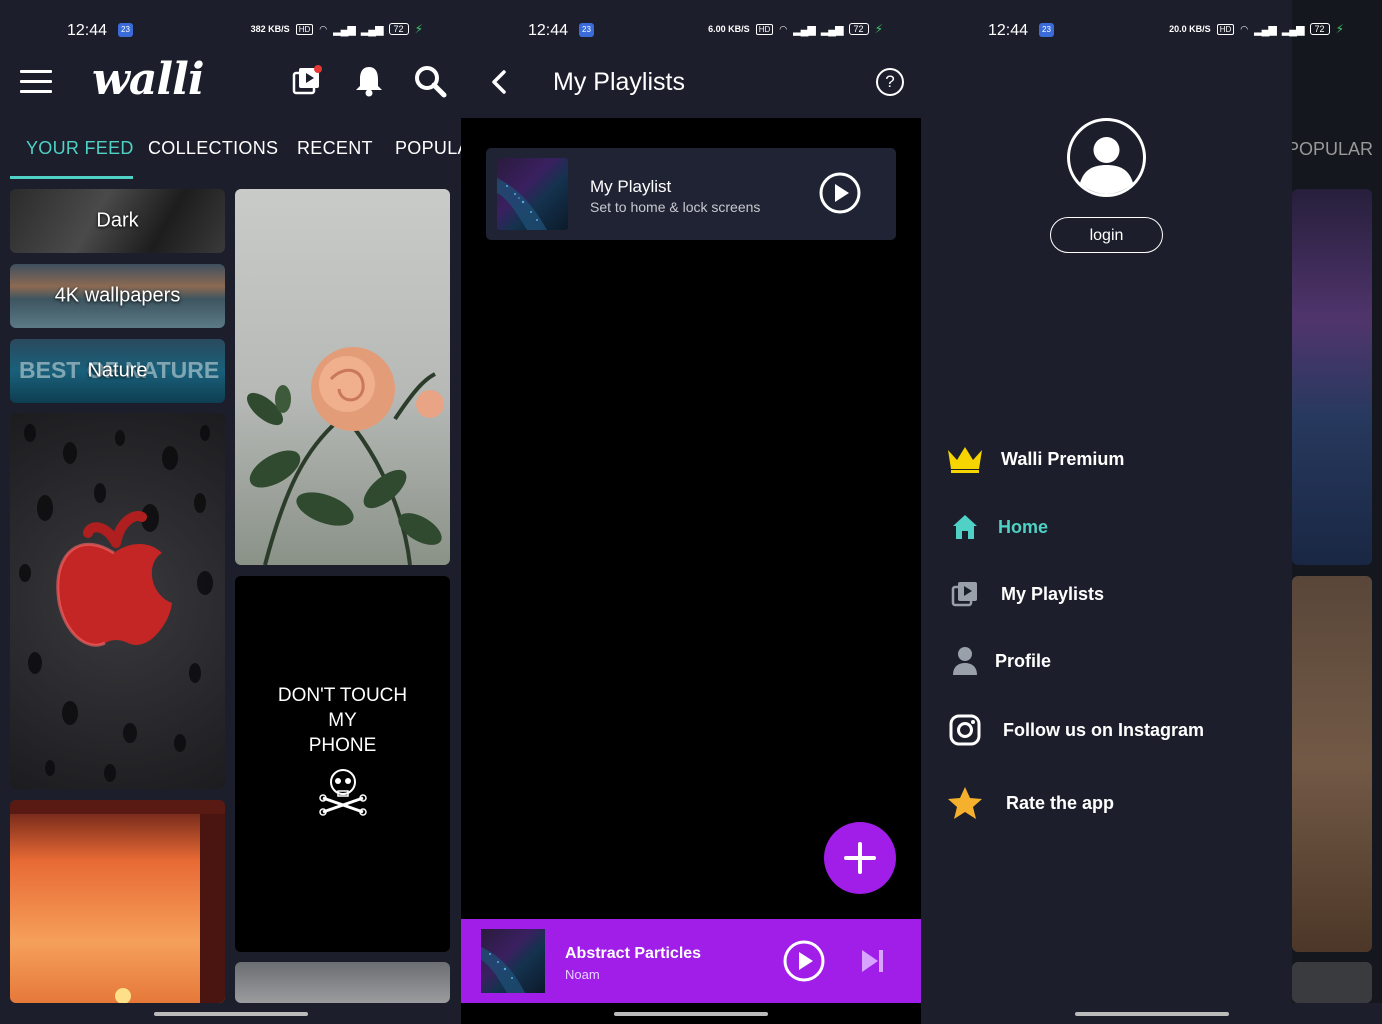 This screenshot has width=1382, height=1024. I want to click on playlist-subtitle: Set to home & lock screens, so click(675, 207).